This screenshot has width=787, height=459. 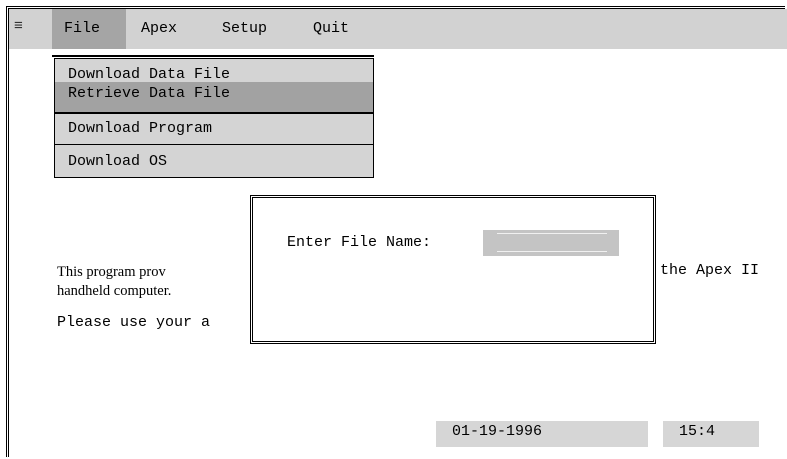 What do you see at coordinates (214, 70) in the screenshot?
I see `menu-item-download-data-file: Download Data File` at bounding box center [214, 70].